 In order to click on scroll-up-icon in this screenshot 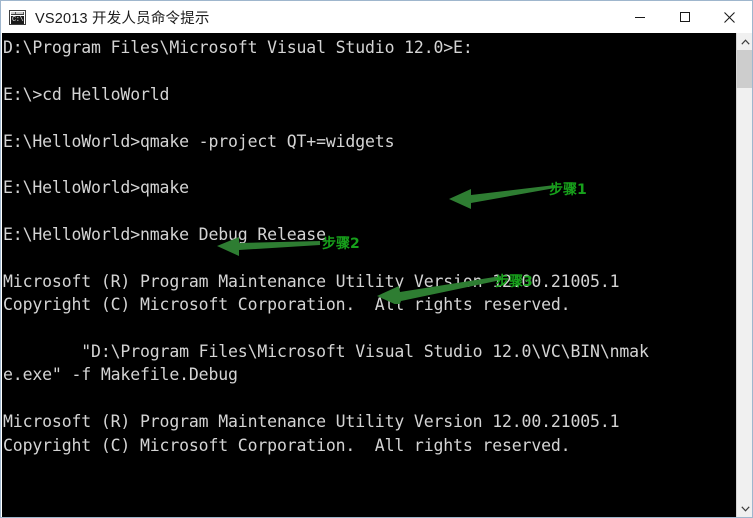, I will do `click(744, 41)`.